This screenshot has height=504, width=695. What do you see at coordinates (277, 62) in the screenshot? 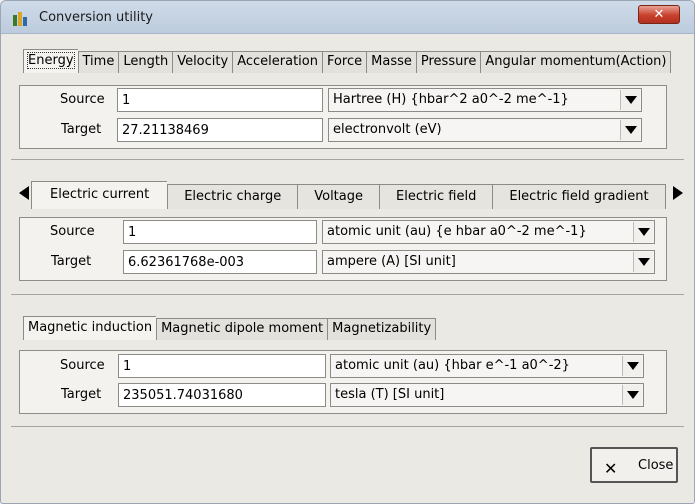
I see `tab-acceleration: Acceleration` at bounding box center [277, 62].